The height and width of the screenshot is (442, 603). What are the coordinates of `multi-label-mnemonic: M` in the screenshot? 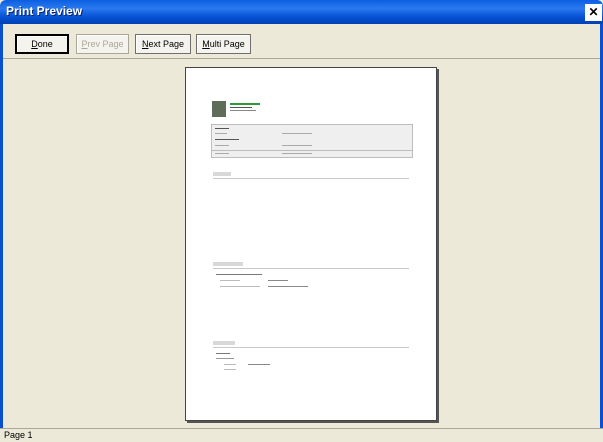 It's located at (206, 44).